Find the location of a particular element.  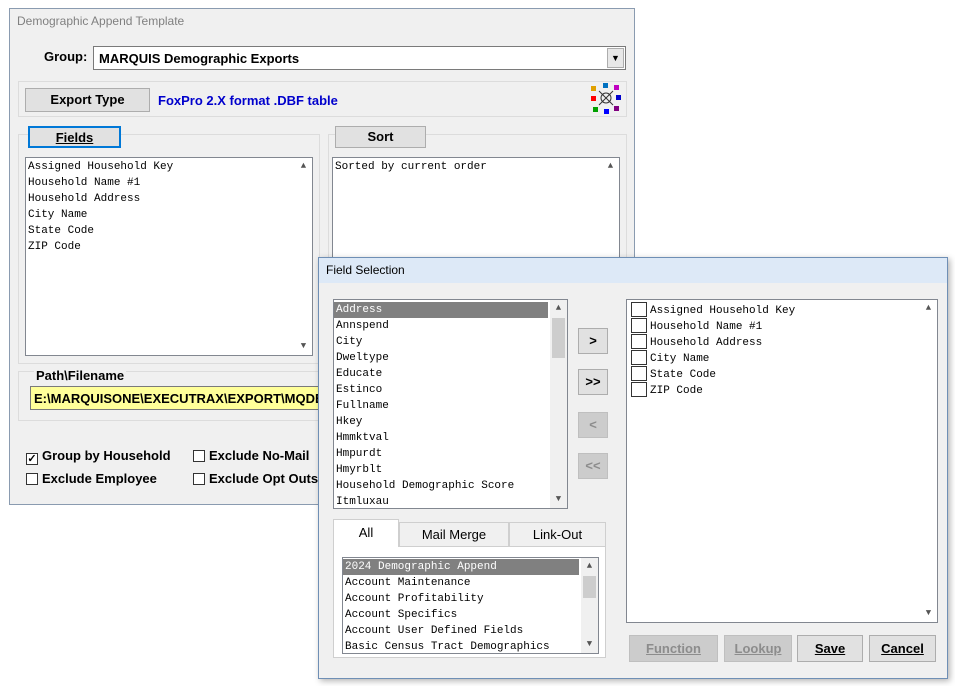

group-label: Group: is located at coordinates (66, 56).